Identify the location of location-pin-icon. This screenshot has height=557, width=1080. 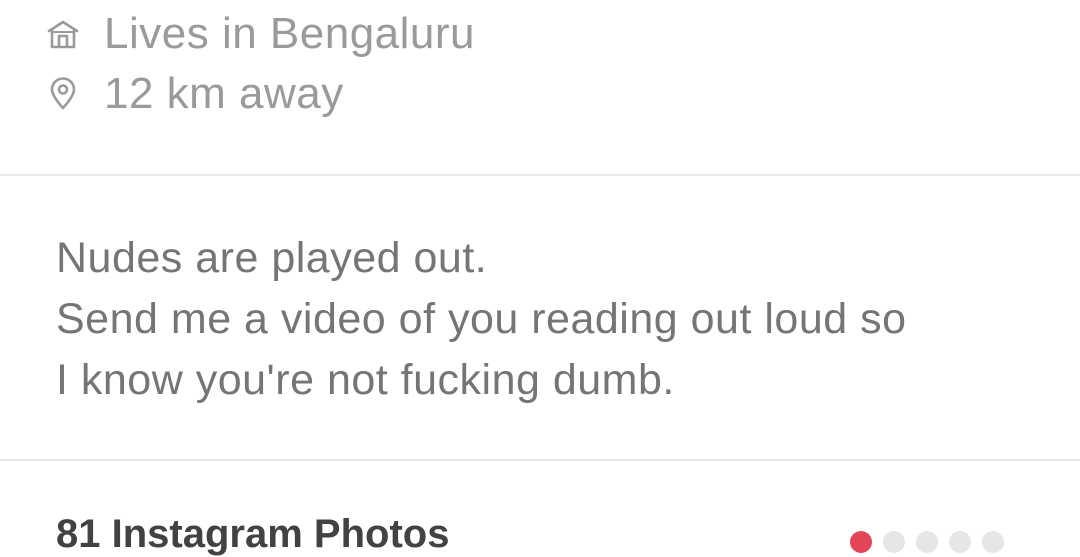
(63, 94).